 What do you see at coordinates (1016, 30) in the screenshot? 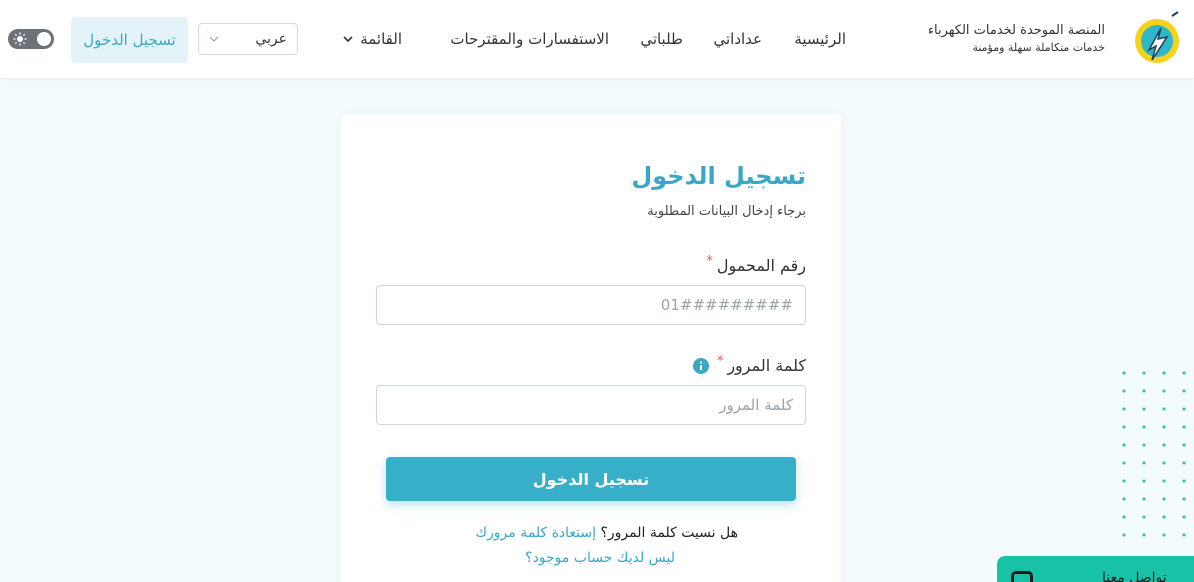
I see `brand-title: المنصة الموحدة لخدمات الكهرباء` at bounding box center [1016, 30].